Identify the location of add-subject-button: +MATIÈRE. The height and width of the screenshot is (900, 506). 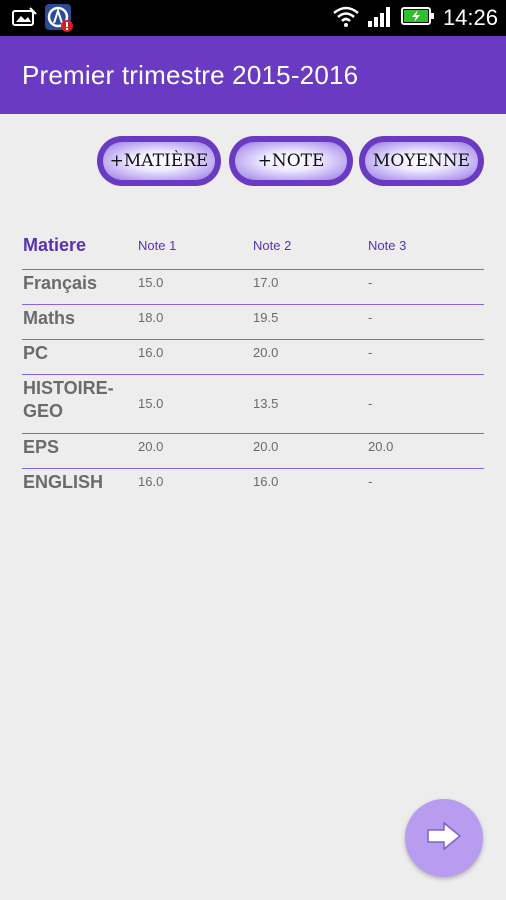
(159, 161).